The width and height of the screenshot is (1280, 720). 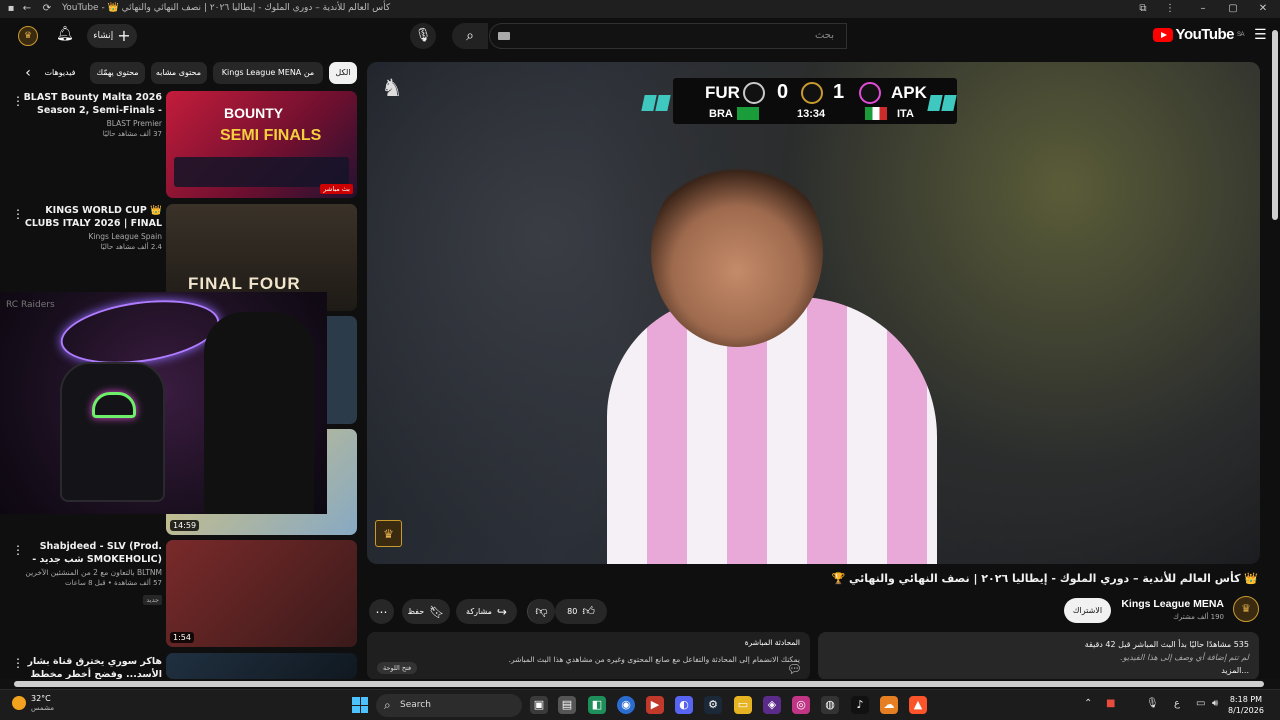 I want to click on vertical-scrollbar, so click(x=1275, y=349).